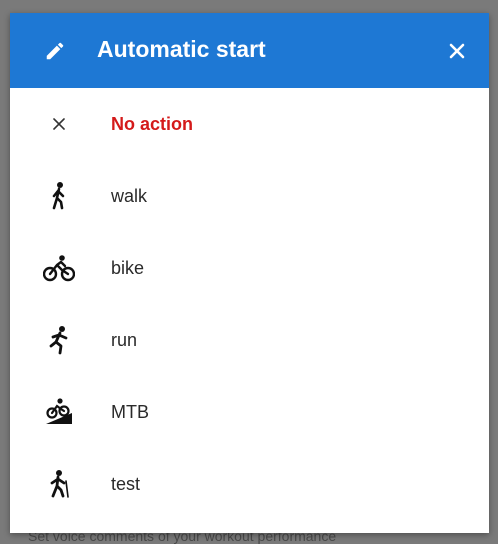 The height and width of the screenshot is (544, 498). What do you see at coordinates (59, 340) in the screenshot?
I see `run-icon` at bounding box center [59, 340].